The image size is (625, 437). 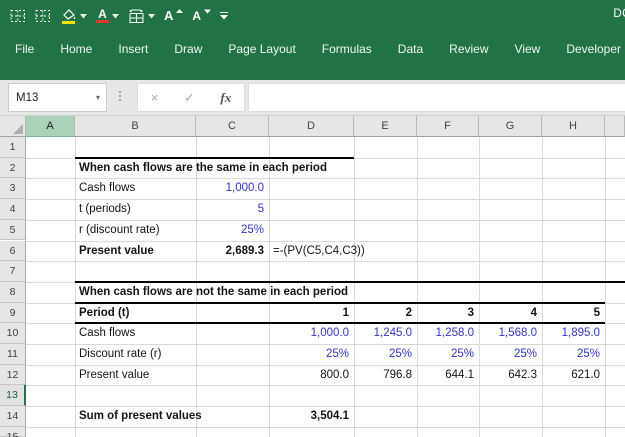 What do you see at coordinates (43, 16) in the screenshot?
I see `borders-dotted-alt-icon` at bounding box center [43, 16].